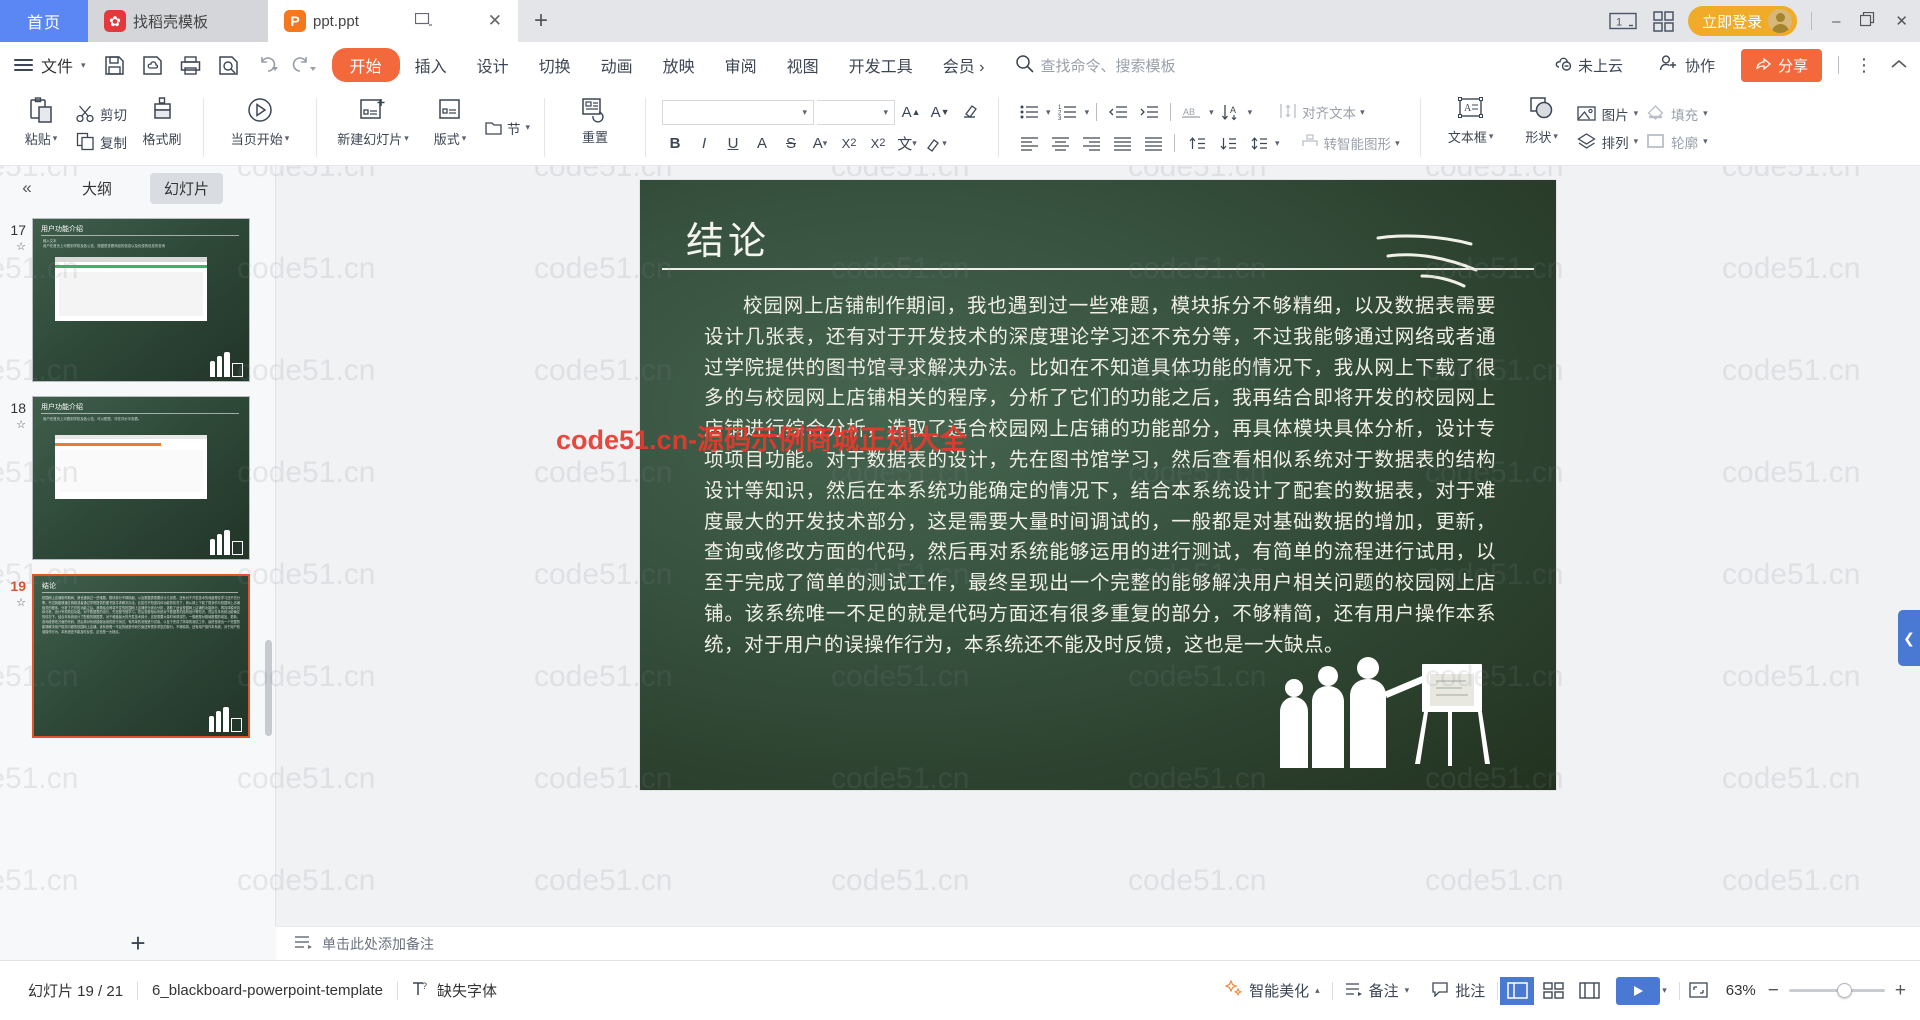 This screenshot has height=1020, width=1920. What do you see at coordinates (878, 143) in the screenshot?
I see `subscript-icon: X2` at bounding box center [878, 143].